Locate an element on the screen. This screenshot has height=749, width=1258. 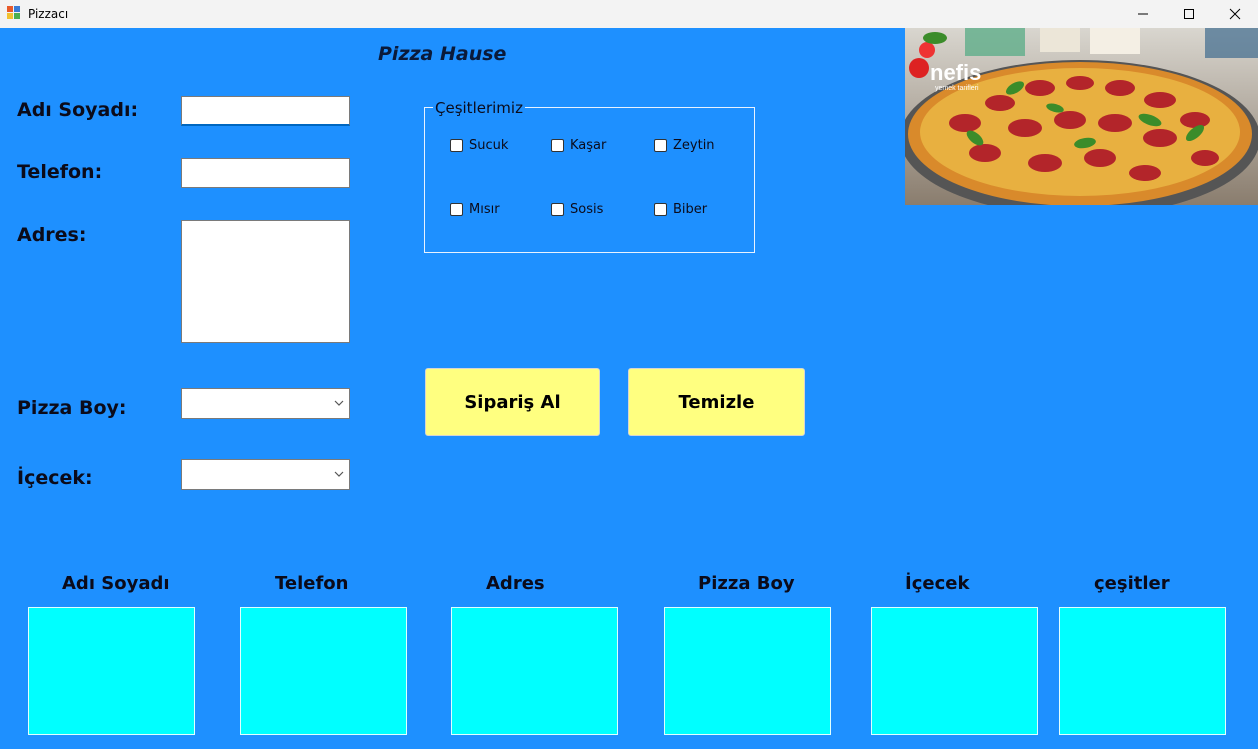
close-icon is located at coordinates (1235, 14).